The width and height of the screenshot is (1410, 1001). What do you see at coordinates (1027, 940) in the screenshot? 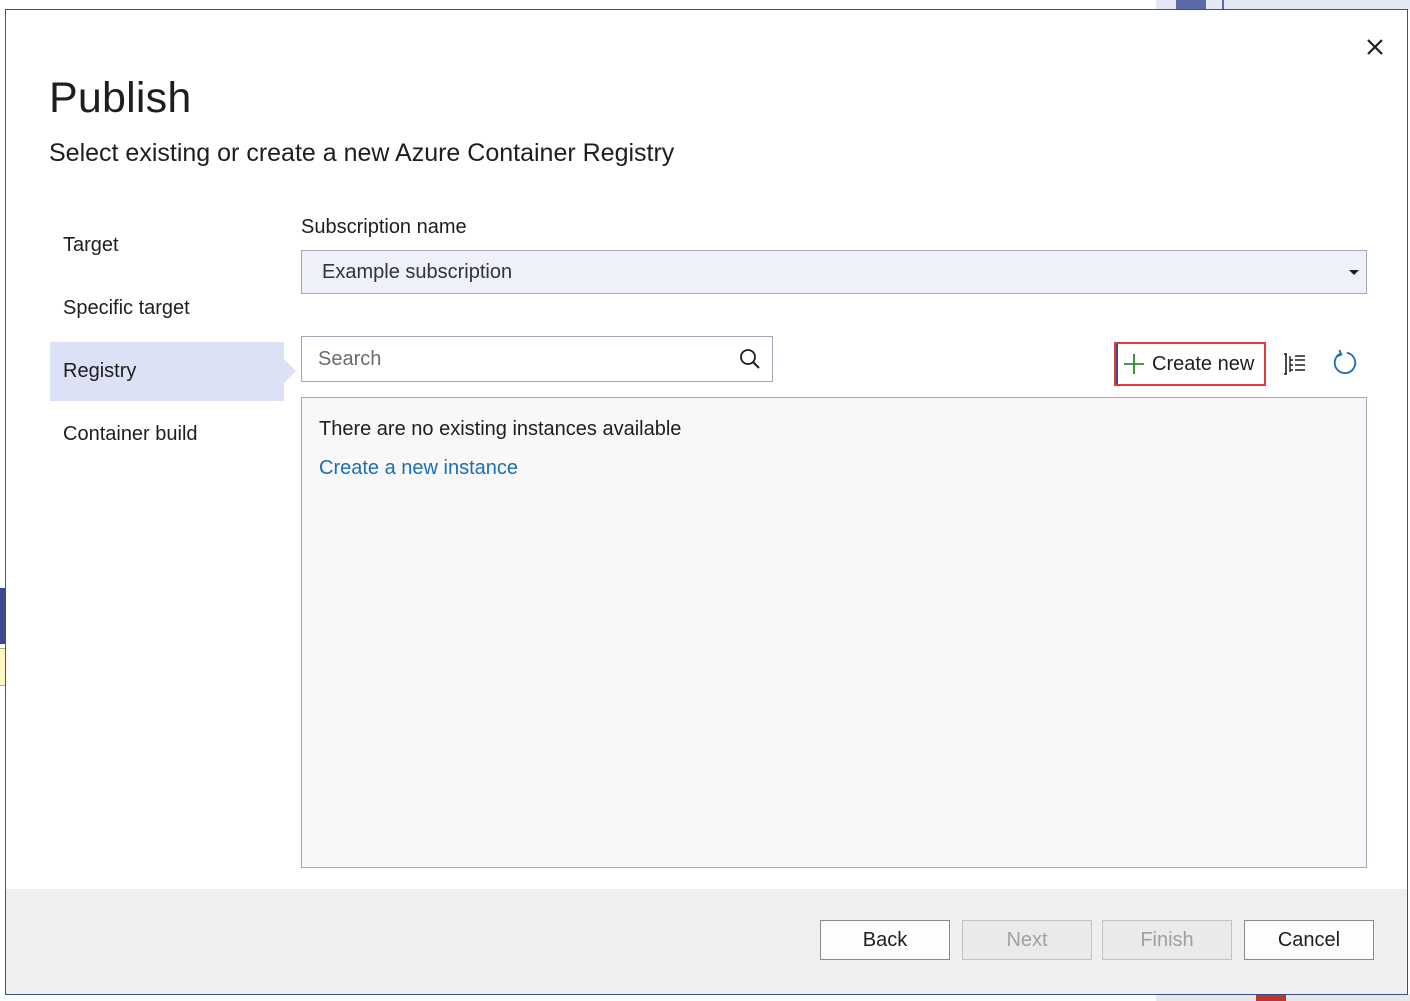
I see `next-button: Next` at bounding box center [1027, 940].